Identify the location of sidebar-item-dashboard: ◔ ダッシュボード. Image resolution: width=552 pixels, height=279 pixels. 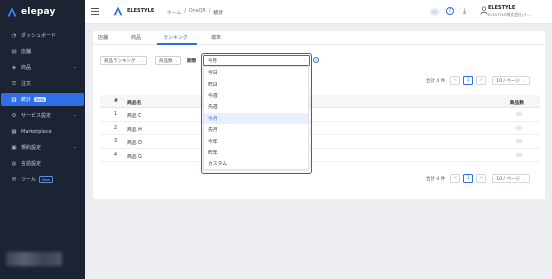
(42, 35).